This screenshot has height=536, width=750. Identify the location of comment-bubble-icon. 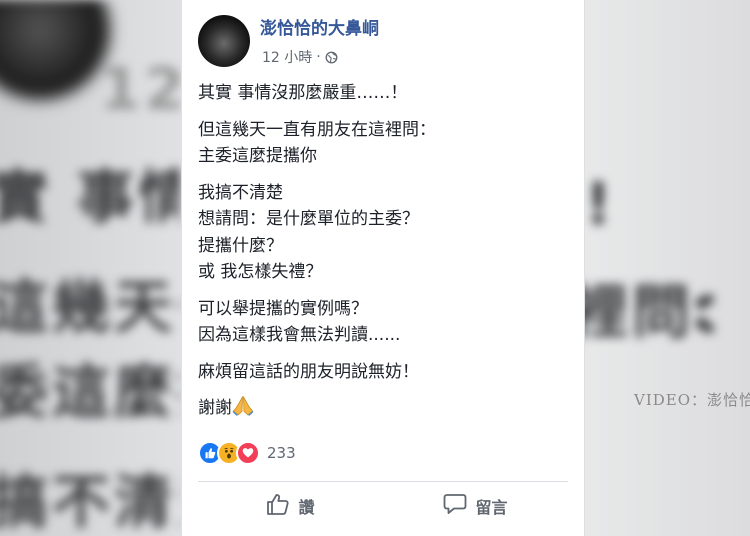
(455, 506).